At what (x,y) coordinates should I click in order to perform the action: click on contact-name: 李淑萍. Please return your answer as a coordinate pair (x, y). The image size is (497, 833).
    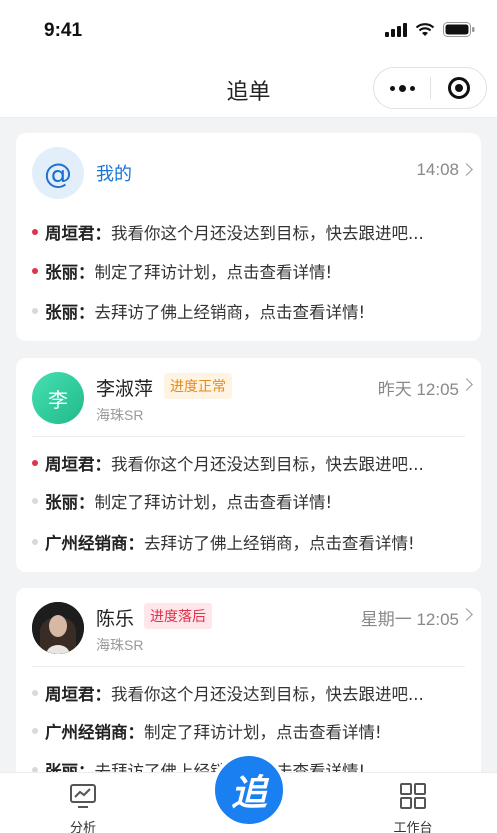
    Looking at the image, I should click on (125, 389).